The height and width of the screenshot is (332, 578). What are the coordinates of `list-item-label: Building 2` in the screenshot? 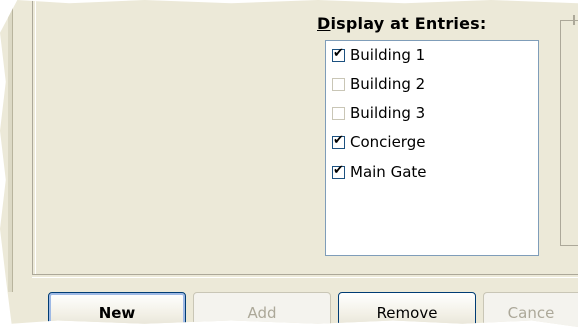 It's located at (388, 84).